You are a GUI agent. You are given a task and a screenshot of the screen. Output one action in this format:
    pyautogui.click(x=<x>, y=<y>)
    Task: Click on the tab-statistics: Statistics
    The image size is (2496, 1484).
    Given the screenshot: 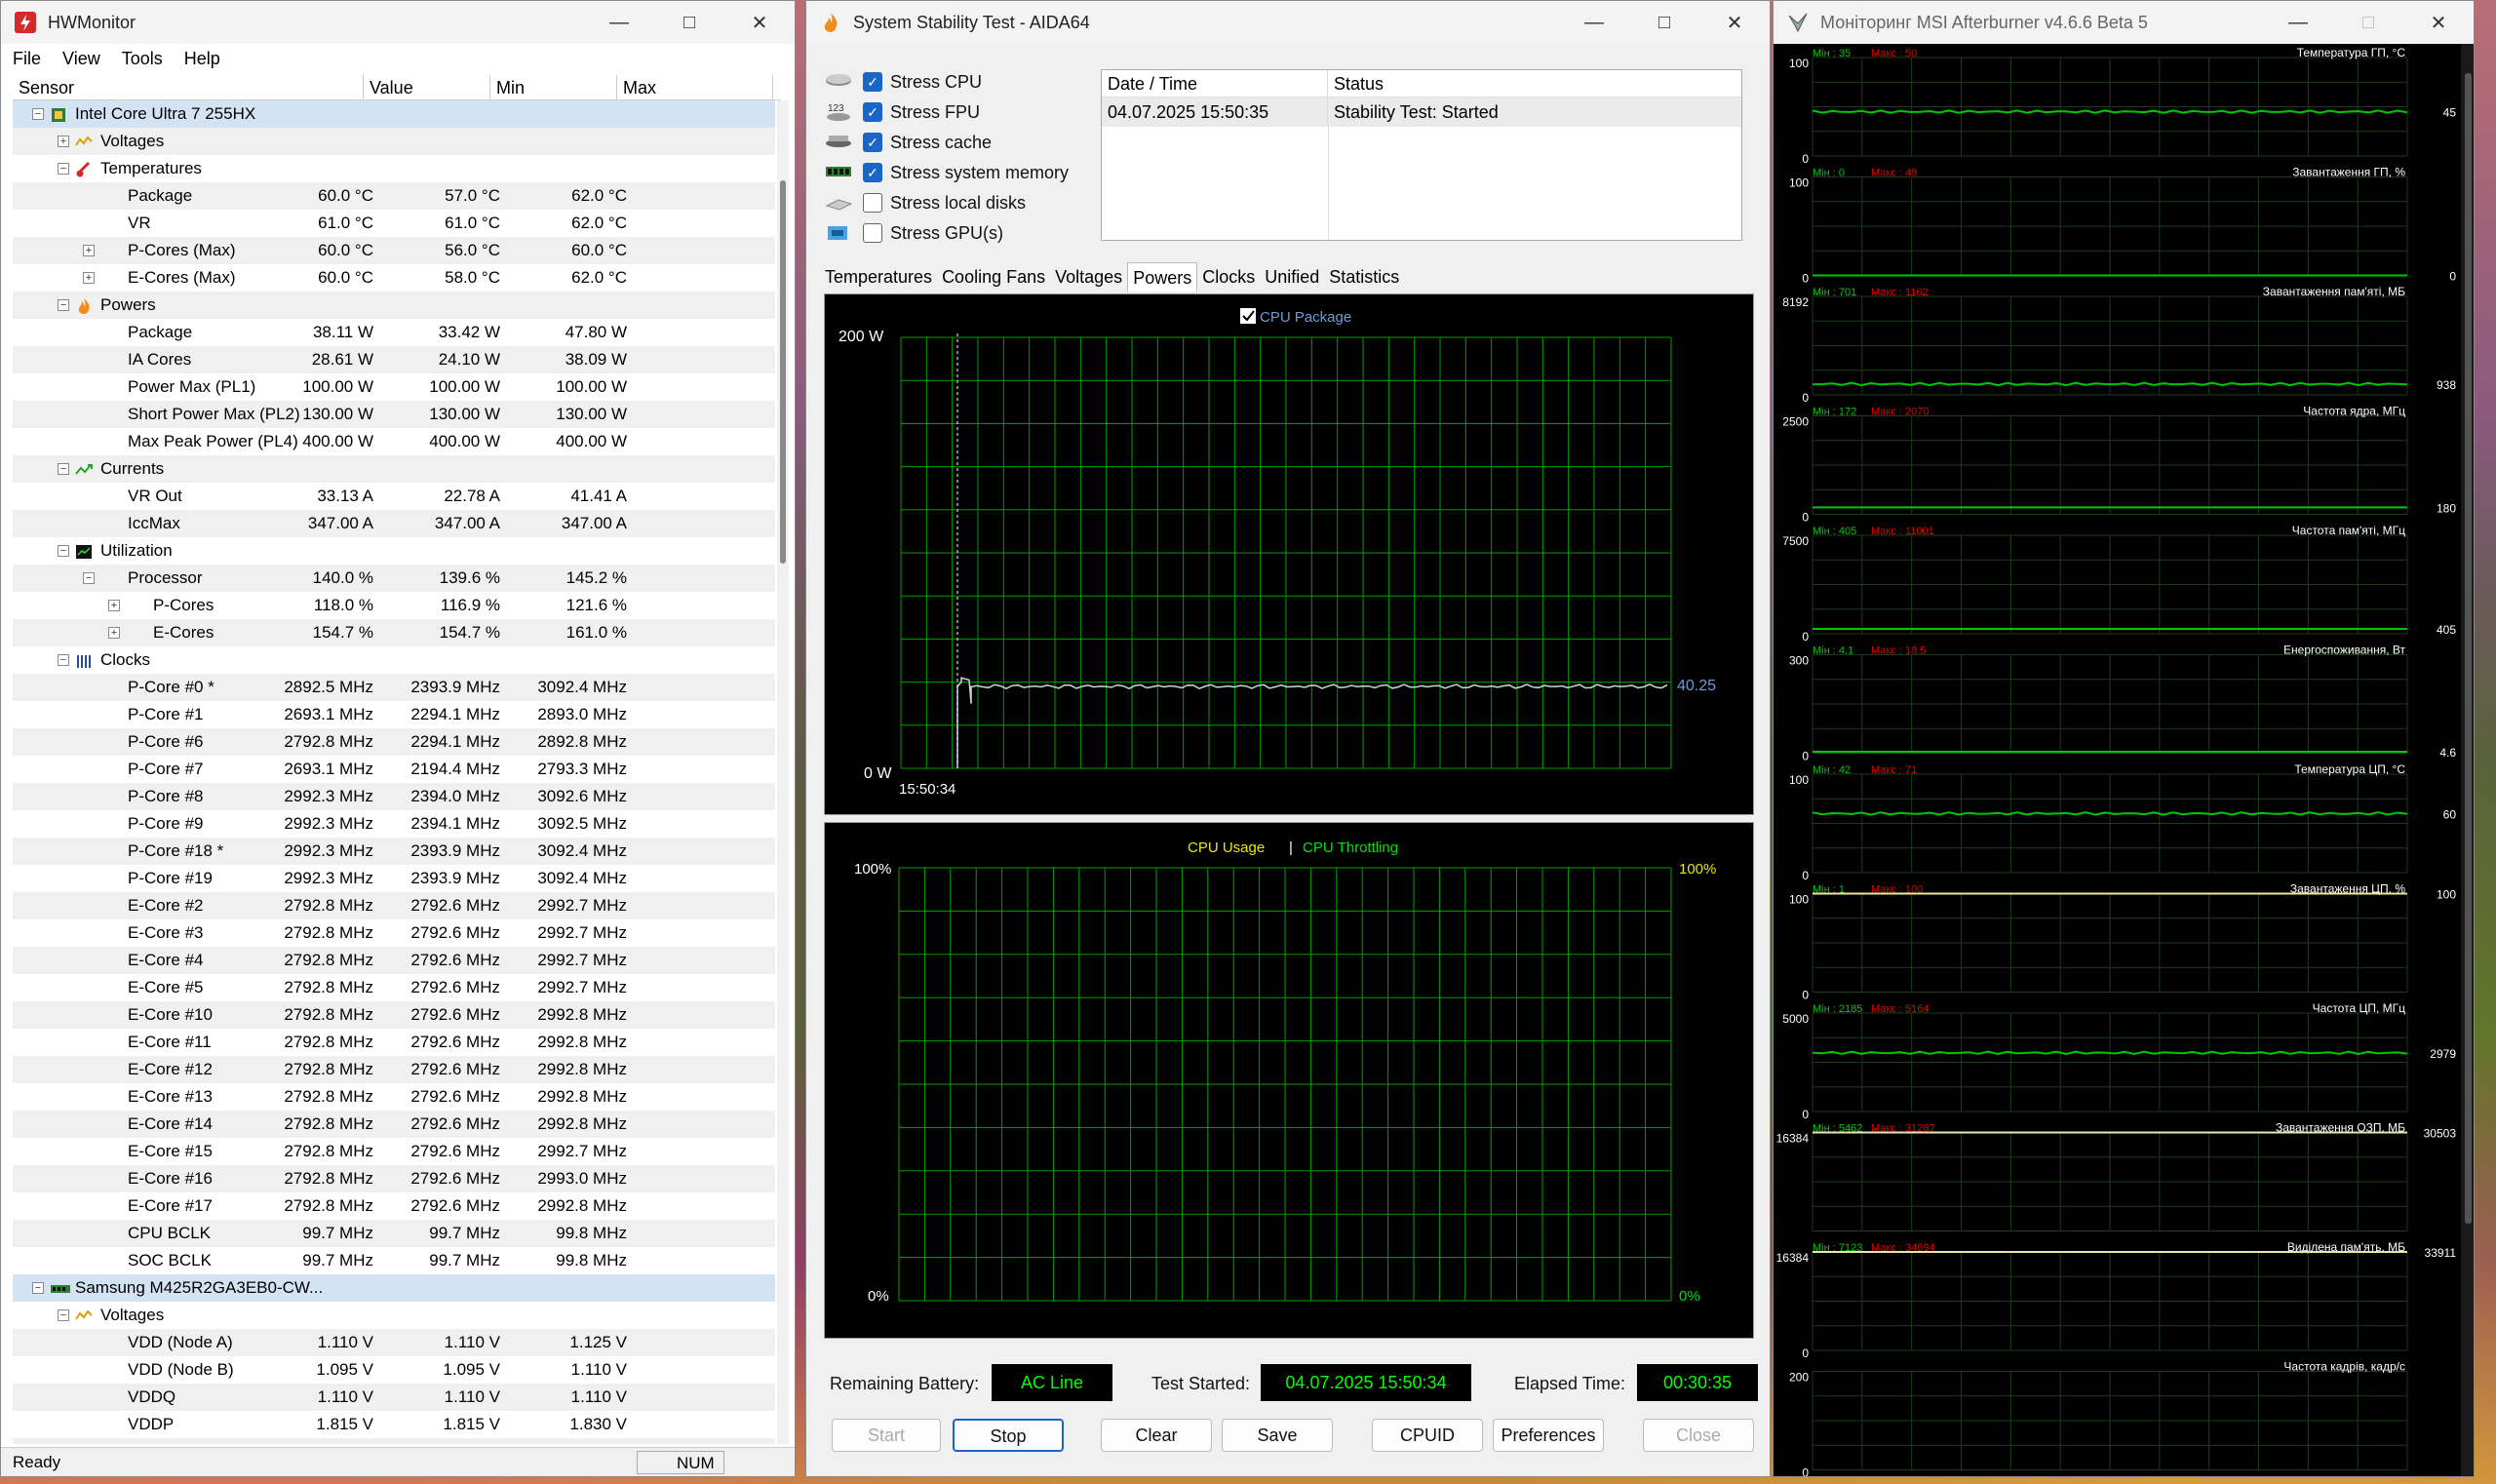 What is the action you would take?
    pyautogui.click(x=1364, y=277)
    